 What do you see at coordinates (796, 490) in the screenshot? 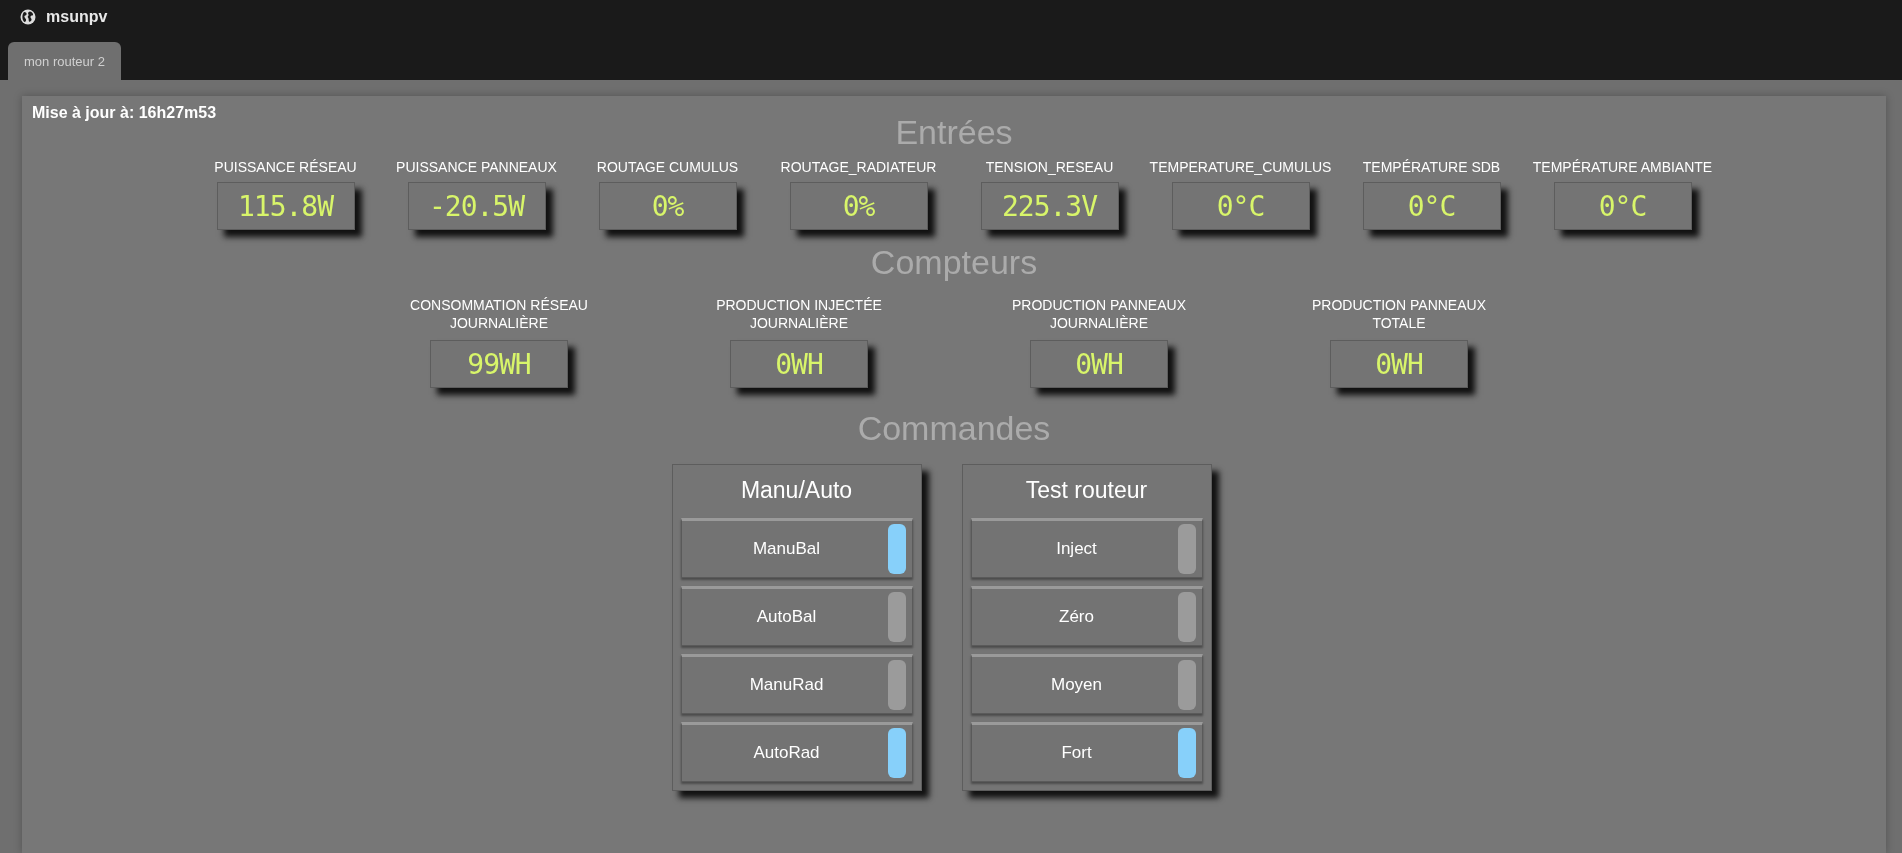
I see `card-title: Manu/Auto` at bounding box center [796, 490].